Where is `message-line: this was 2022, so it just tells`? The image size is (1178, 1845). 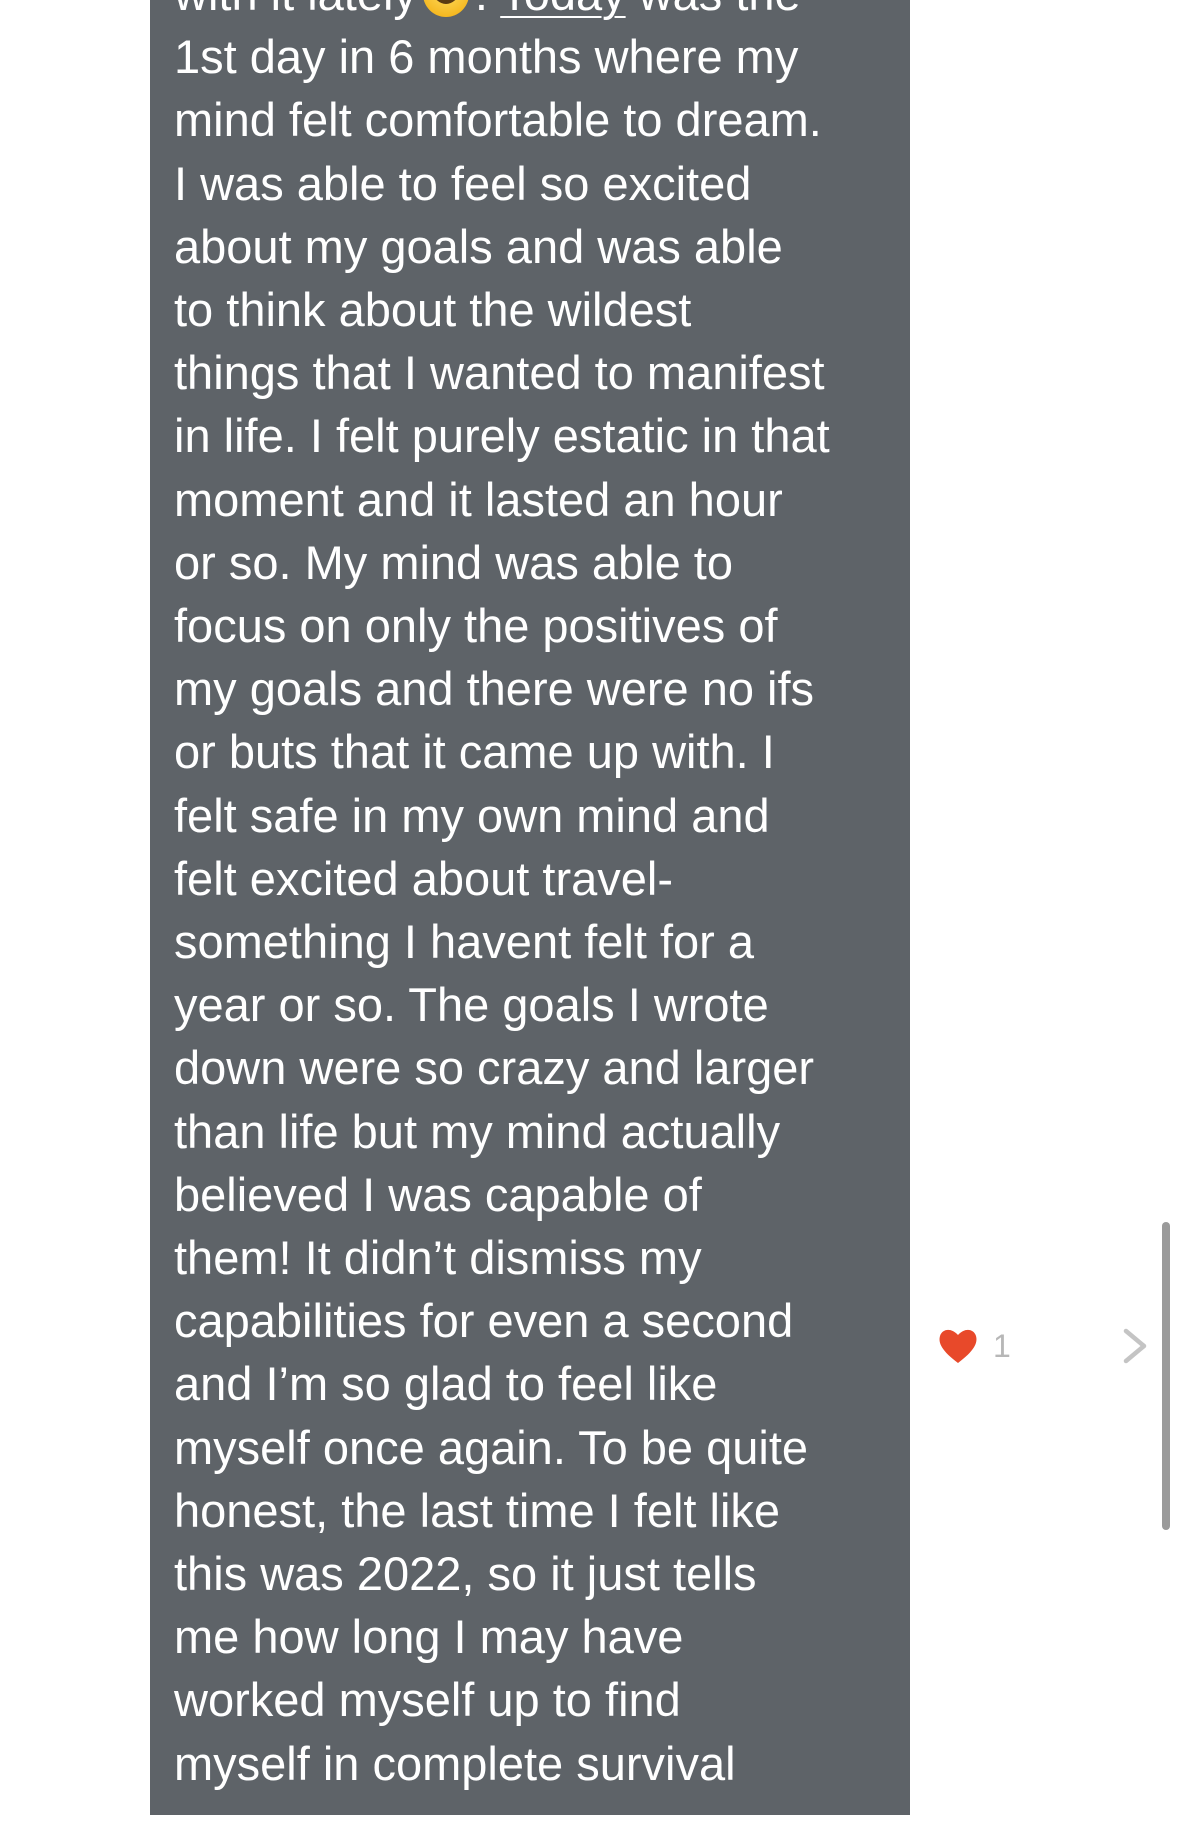
message-line: this was 2022, so it just tells is located at coordinates (465, 1574).